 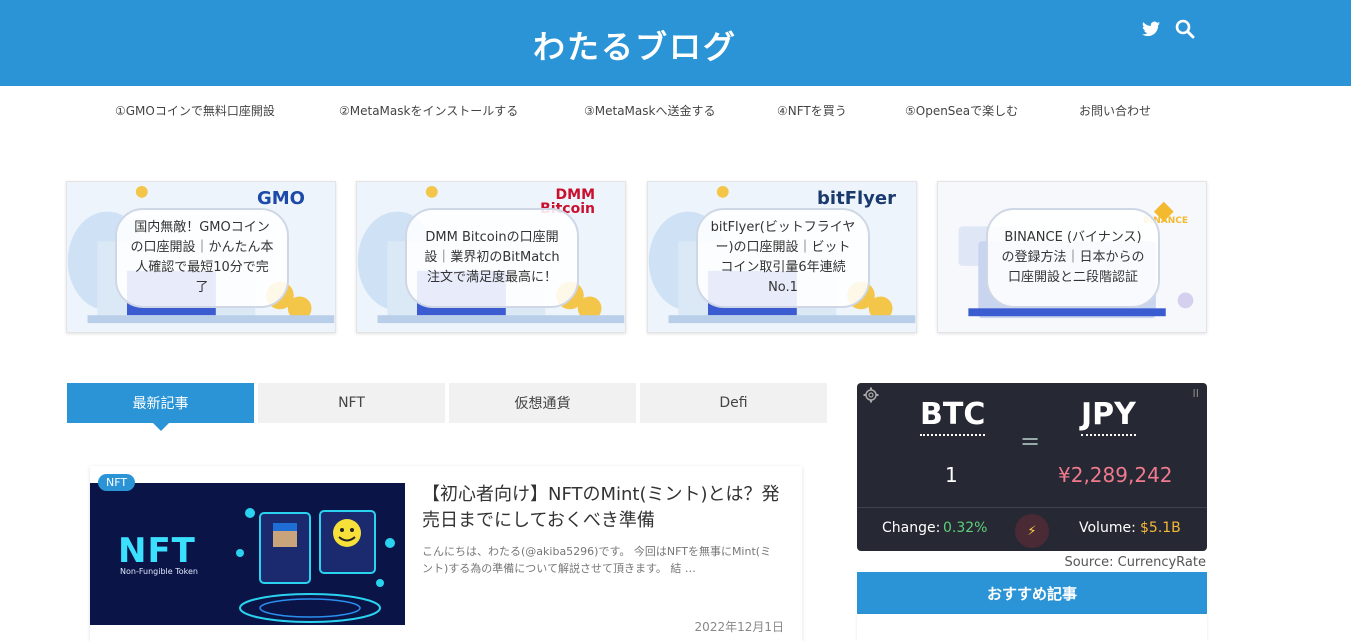 What do you see at coordinates (733, 403) in the screenshot?
I see `tab-defi: Defi` at bounding box center [733, 403].